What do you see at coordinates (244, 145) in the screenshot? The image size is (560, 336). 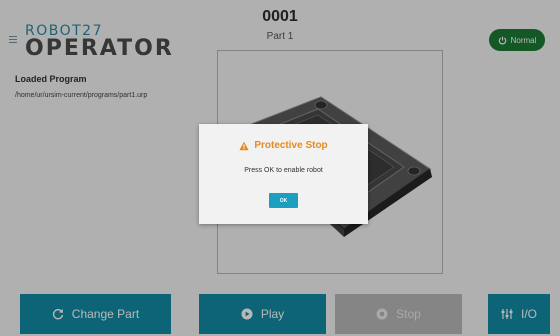 I see `warning-icon` at bounding box center [244, 145].